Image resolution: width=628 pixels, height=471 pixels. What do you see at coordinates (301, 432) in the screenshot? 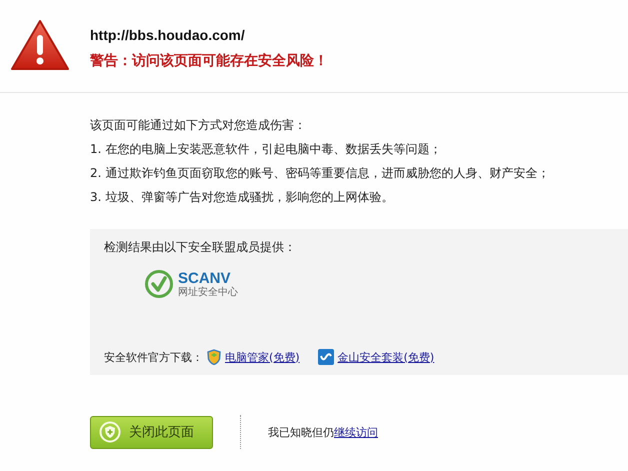
I see `continue-text: 我已知晓但仍` at bounding box center [301, 432].